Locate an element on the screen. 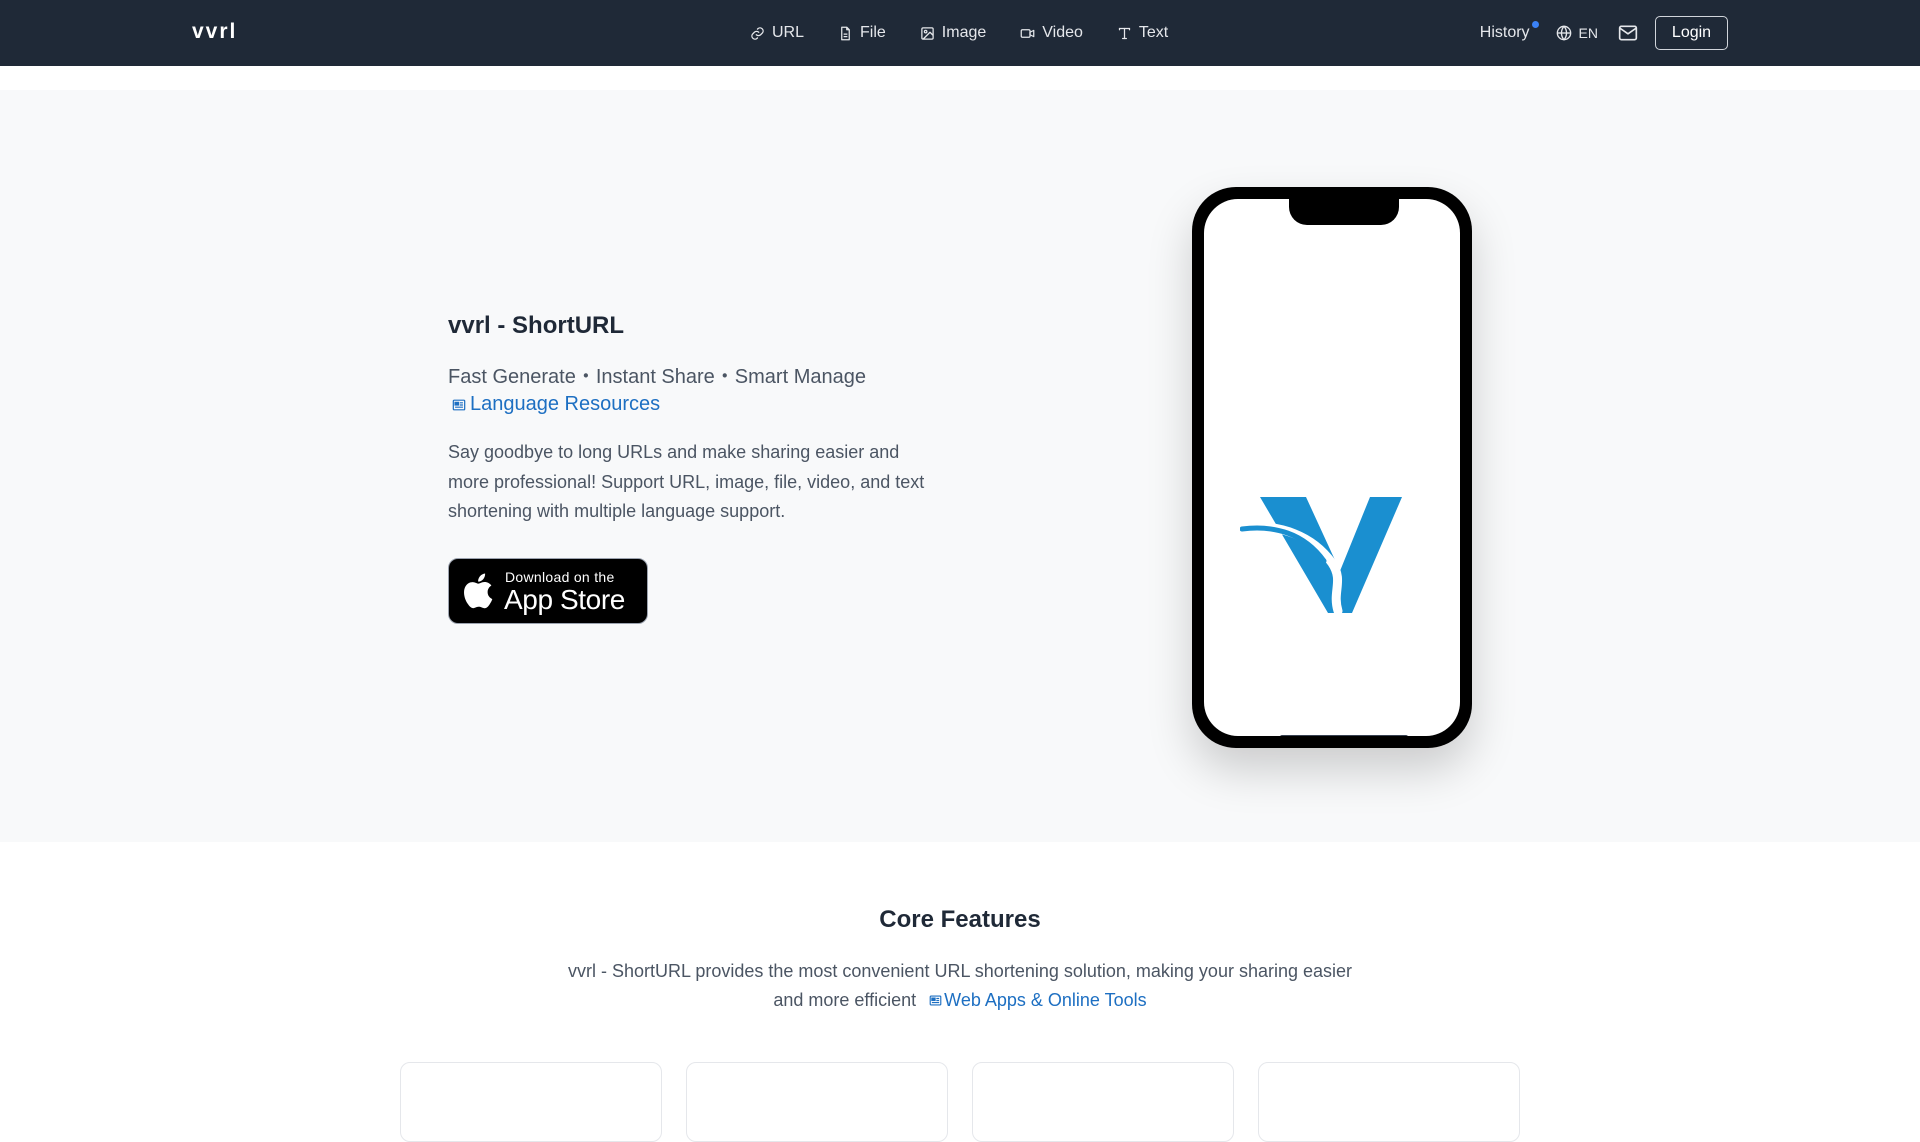 The width and height of the screenshot is (1920, 1142). brand-logo: vvrl is located at coordinates (214, 32).